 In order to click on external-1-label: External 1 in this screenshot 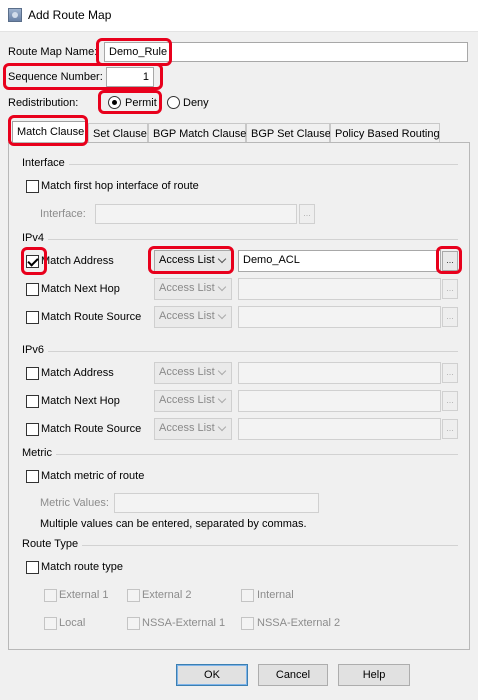, I will do `click(84, 595)`.